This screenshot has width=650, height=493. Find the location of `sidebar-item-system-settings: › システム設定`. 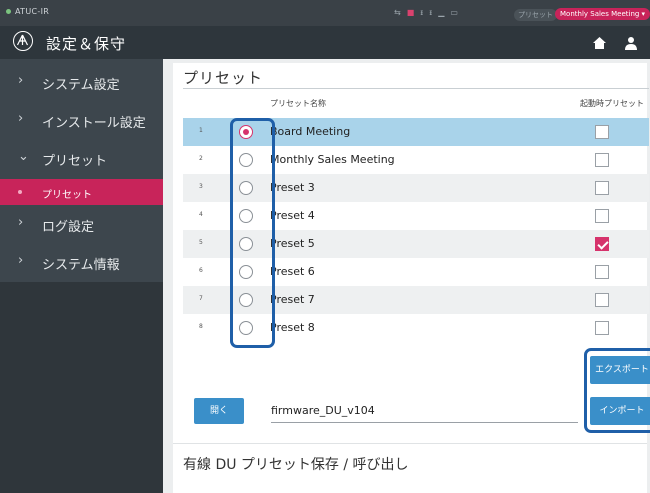

sidebar-item-system-settings: › システム設定 is located at coordinates (81, 82).